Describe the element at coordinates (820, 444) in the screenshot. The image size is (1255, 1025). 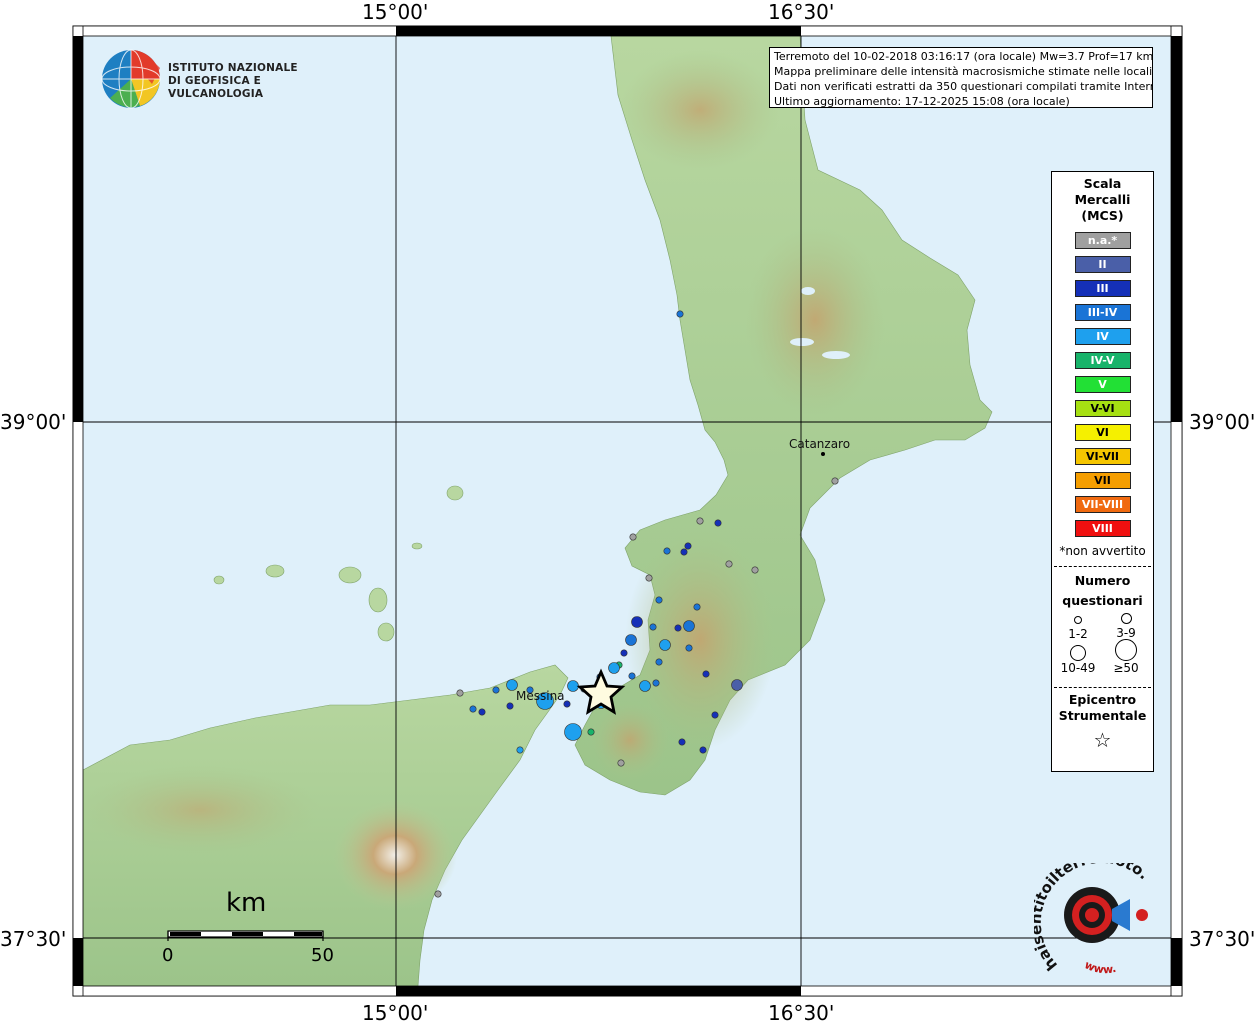
I see `city-label-catanzaro: Catanzaro` at that location.